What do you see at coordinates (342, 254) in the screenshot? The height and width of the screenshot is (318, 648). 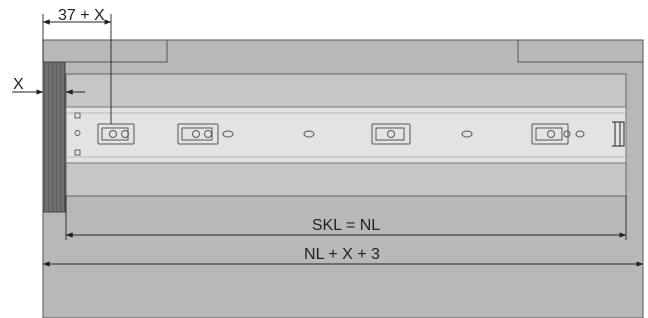 I see `total-length-label: NL + X + 3` at bounding box center [342, 254].